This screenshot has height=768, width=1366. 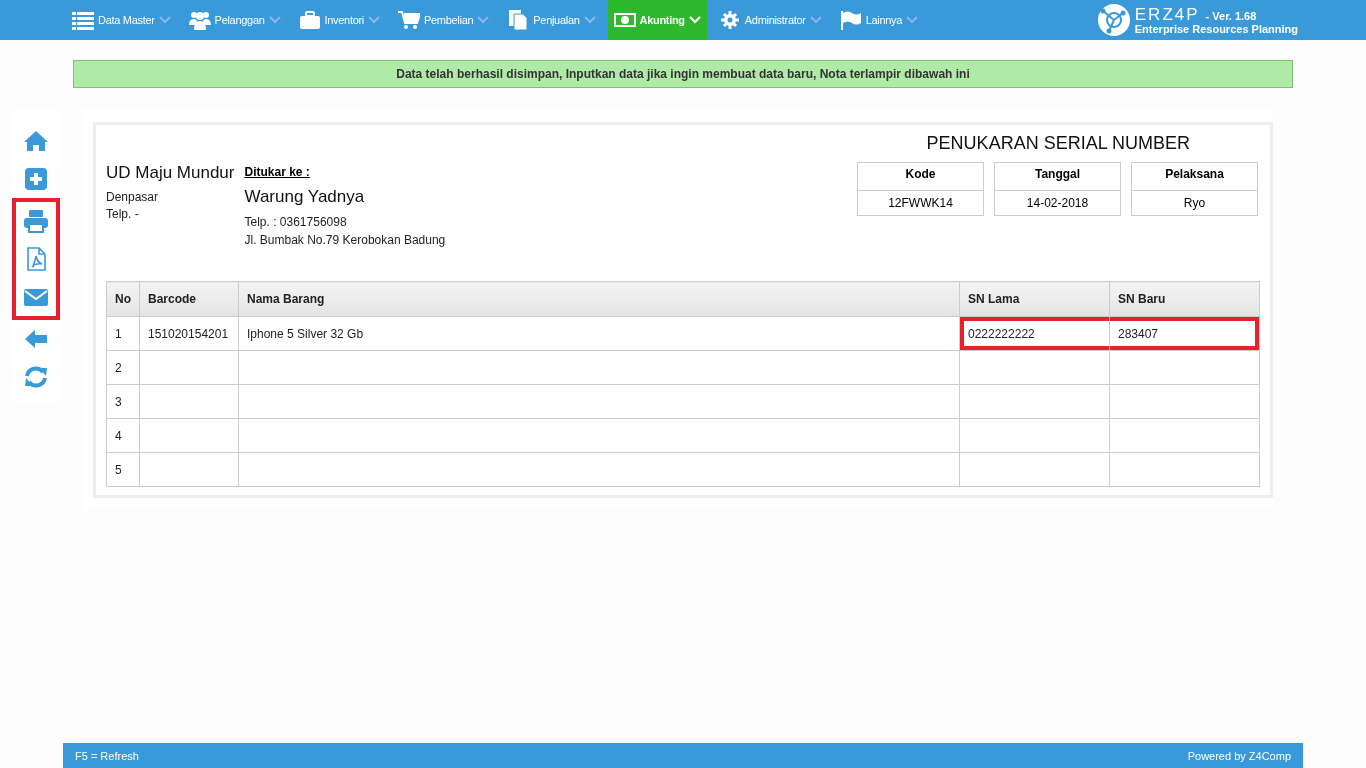 What do you see at coordinates (657, 20) in the screenshot?
I see `nav-menu-item: Akunting` at bounding box center [657, 20].